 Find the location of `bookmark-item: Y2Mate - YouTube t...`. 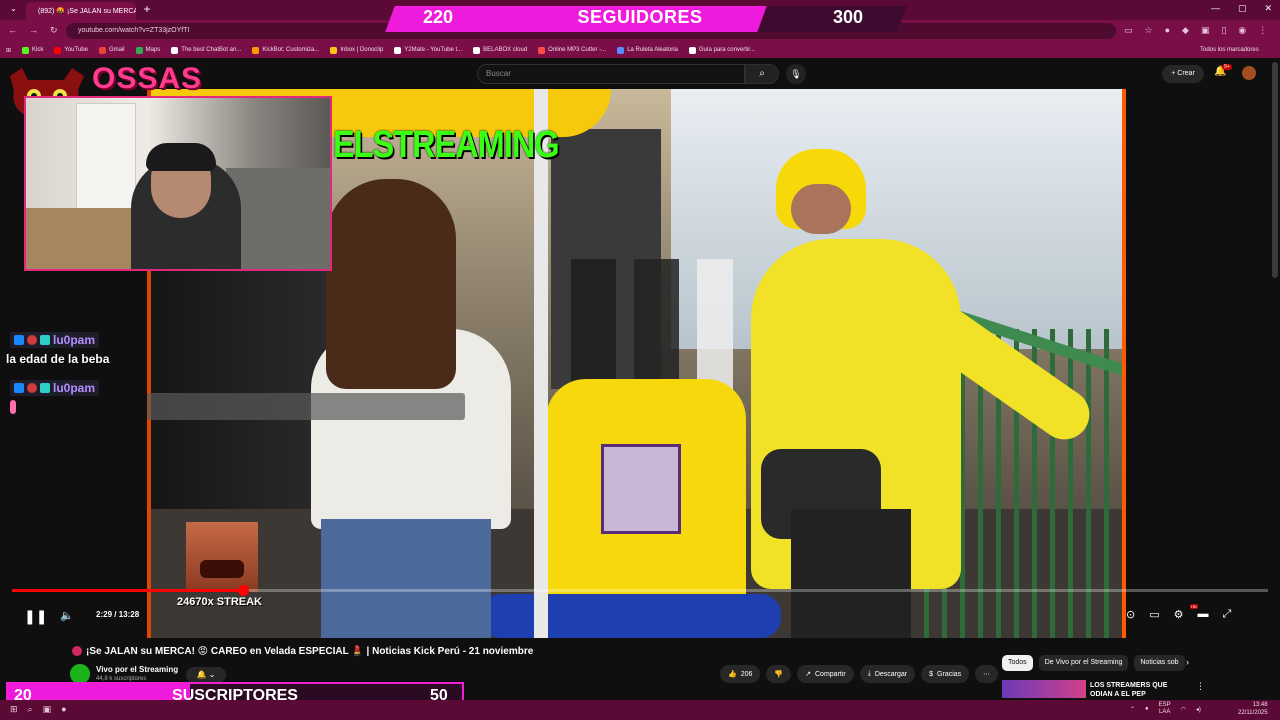

bookmark-item: Y2Mate - YouTube t... is located at coordinates (428, 50).